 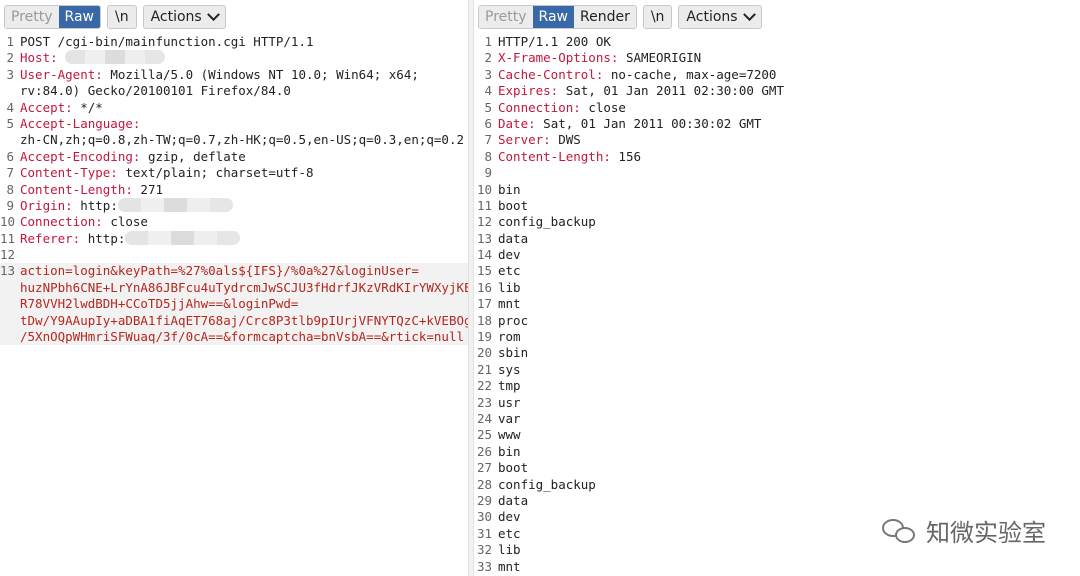 What do you see at coordinates (10, 205) in the screenshot?
I see `line-number: 9` at bounding box center [10, 205].